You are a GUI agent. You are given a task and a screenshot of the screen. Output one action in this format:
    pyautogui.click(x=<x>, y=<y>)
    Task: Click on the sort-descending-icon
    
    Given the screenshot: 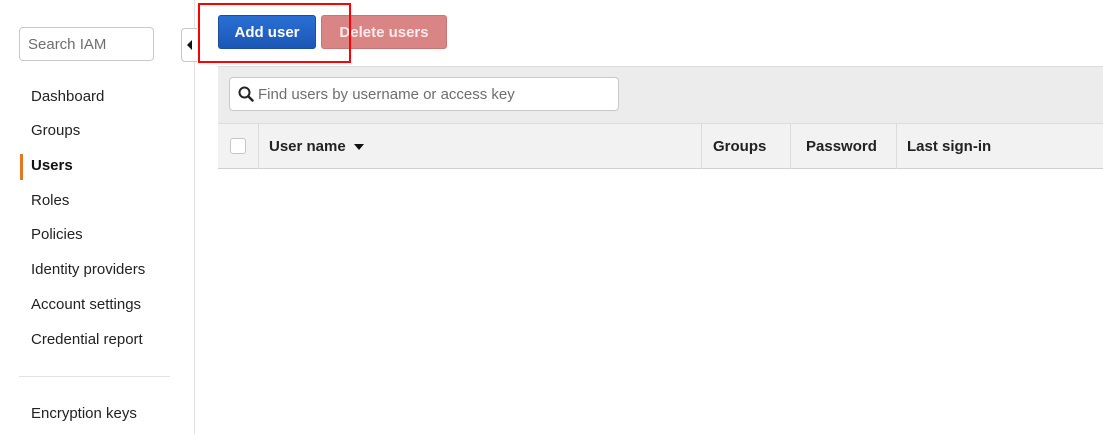 What is the action you would take?
    pyautogui.click(x=358, y=147)
    